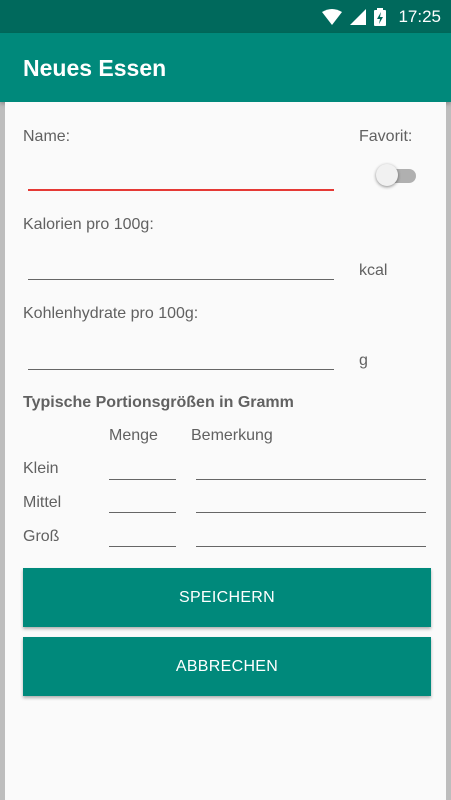 Image resolution: width=451 pixels, height=800 pixels. Describe the element at coordinates (142, 469) in the screenshot. I see `small-amount-field` at that location.